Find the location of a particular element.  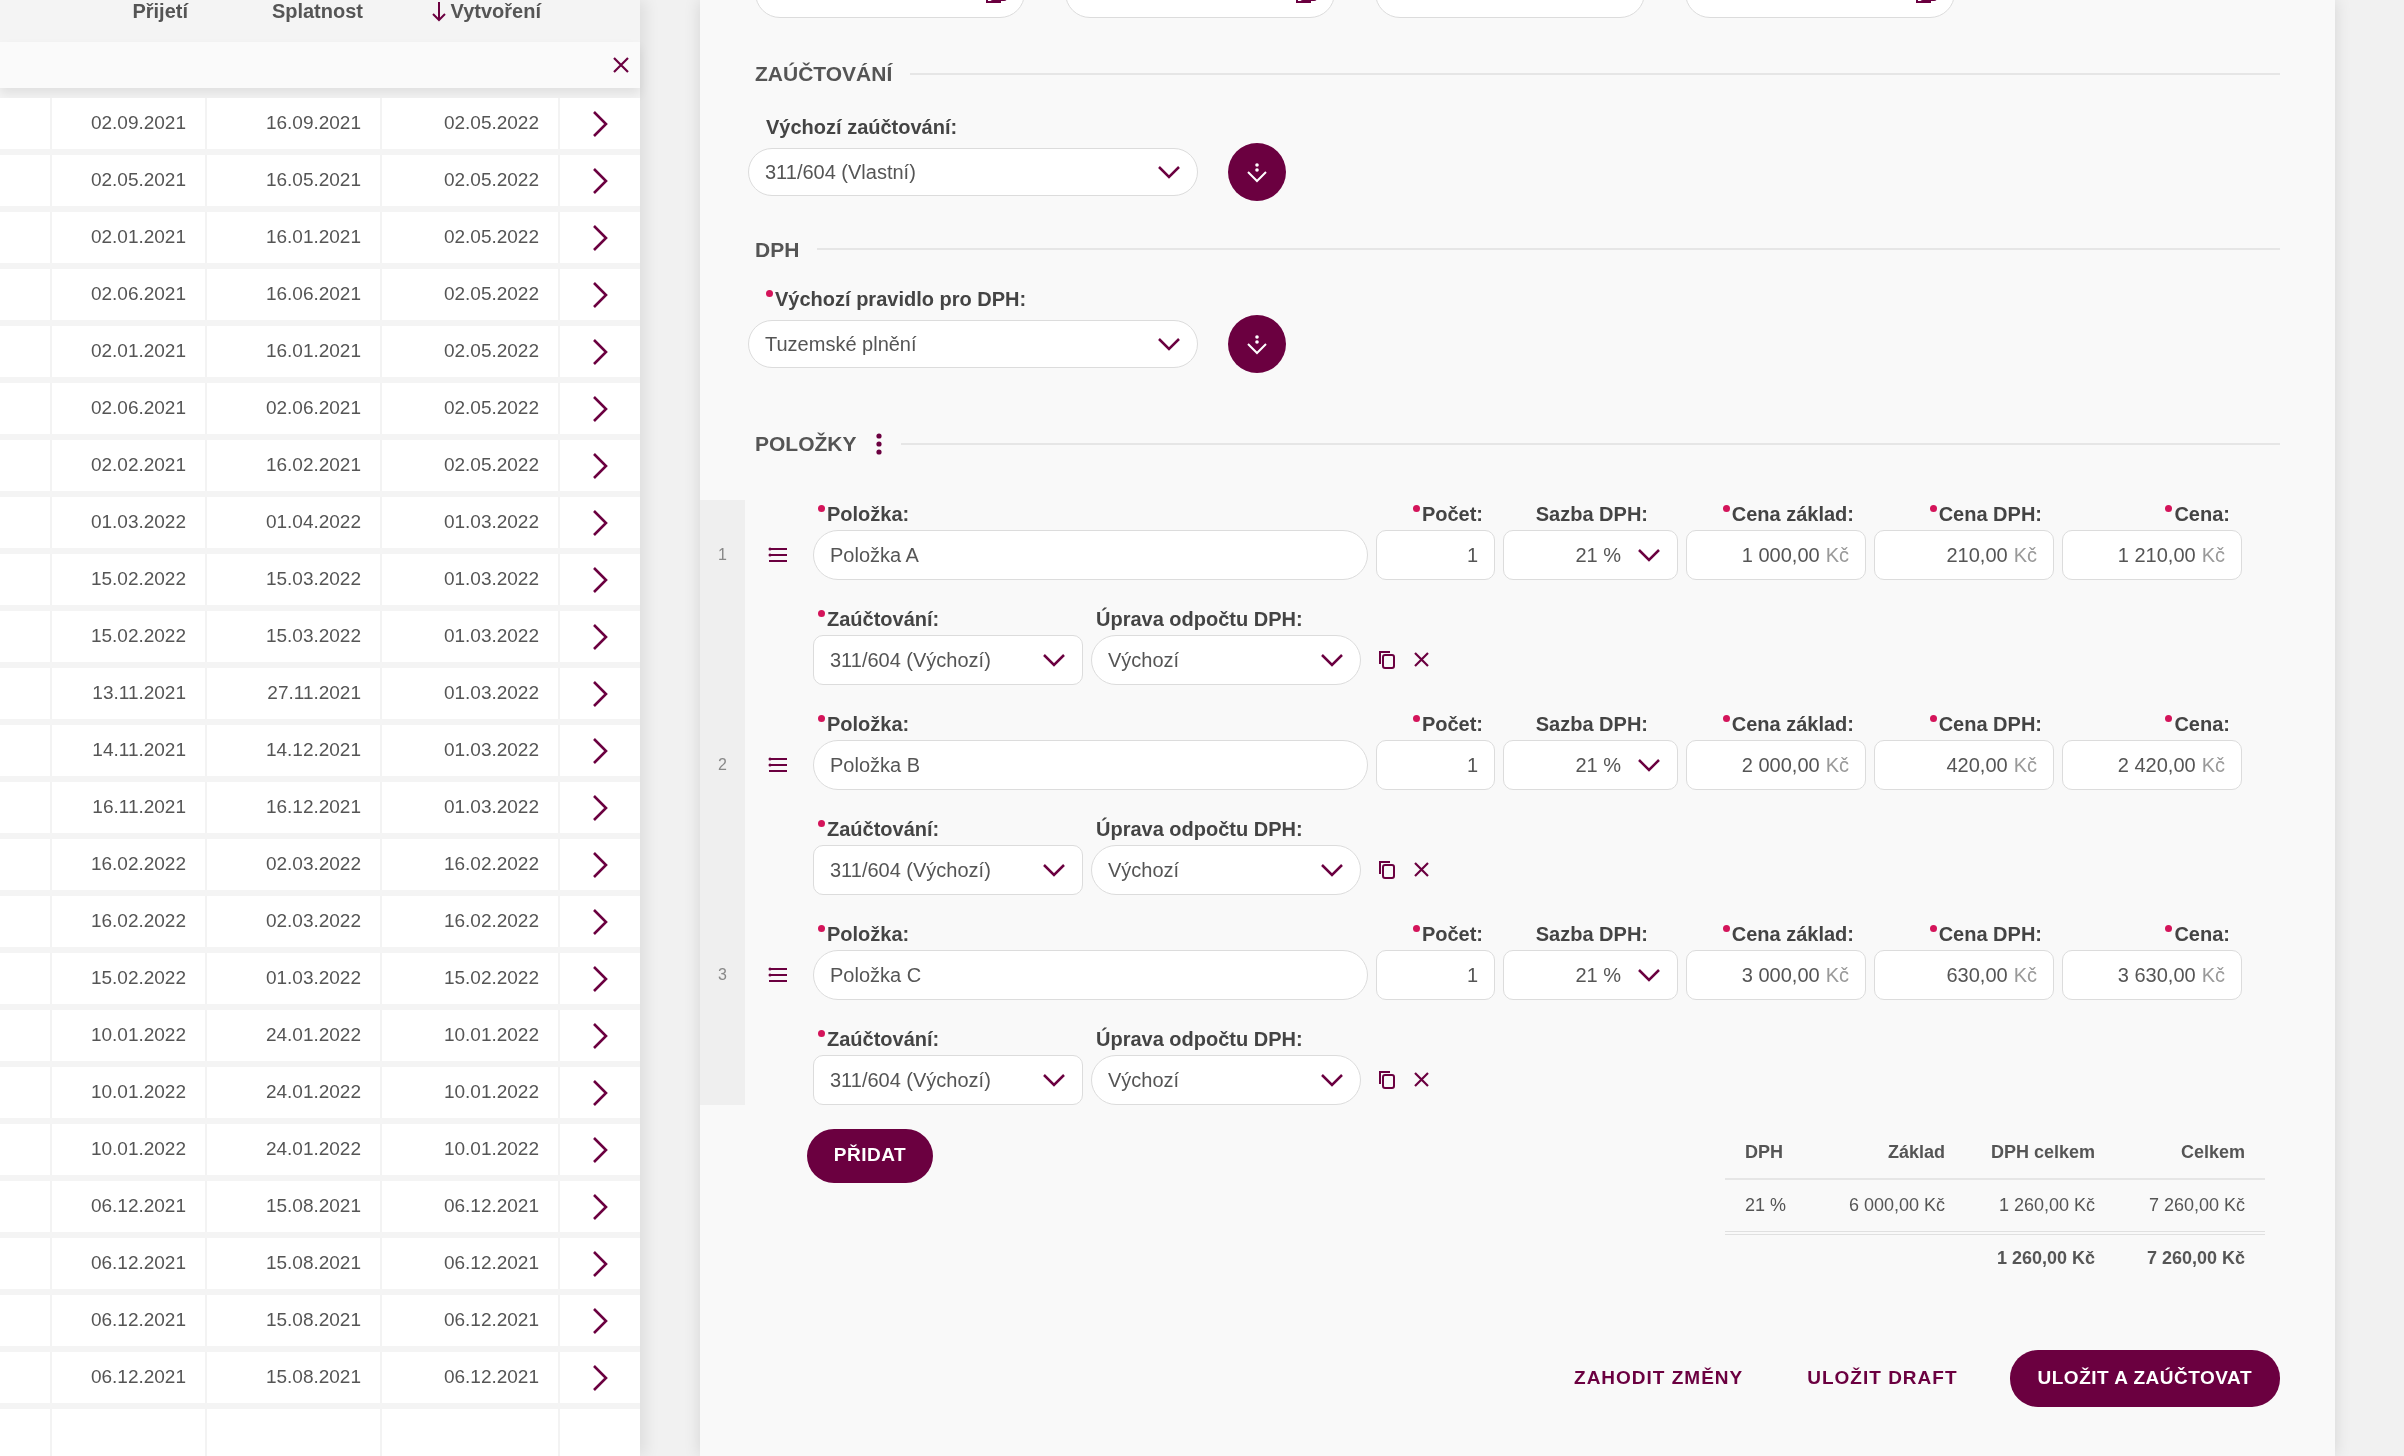

table-cell-text: 16.11.2021 is located at coordinates (139, 807).